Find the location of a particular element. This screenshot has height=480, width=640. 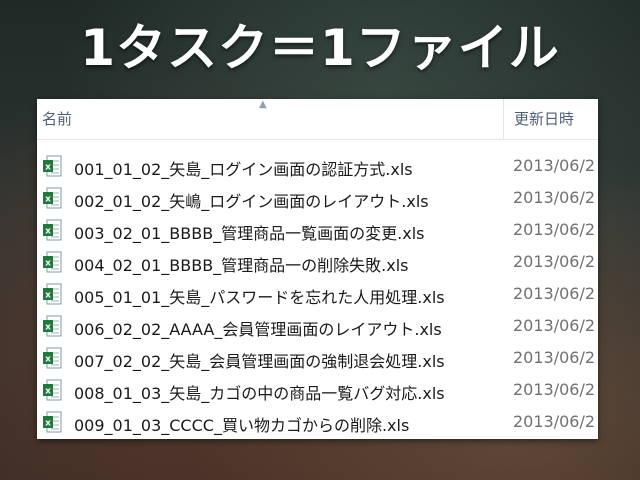

file-name: 007_02_02_矢島_会員管理画面の強制退会処理.xls is located at coordinates (259, 361).